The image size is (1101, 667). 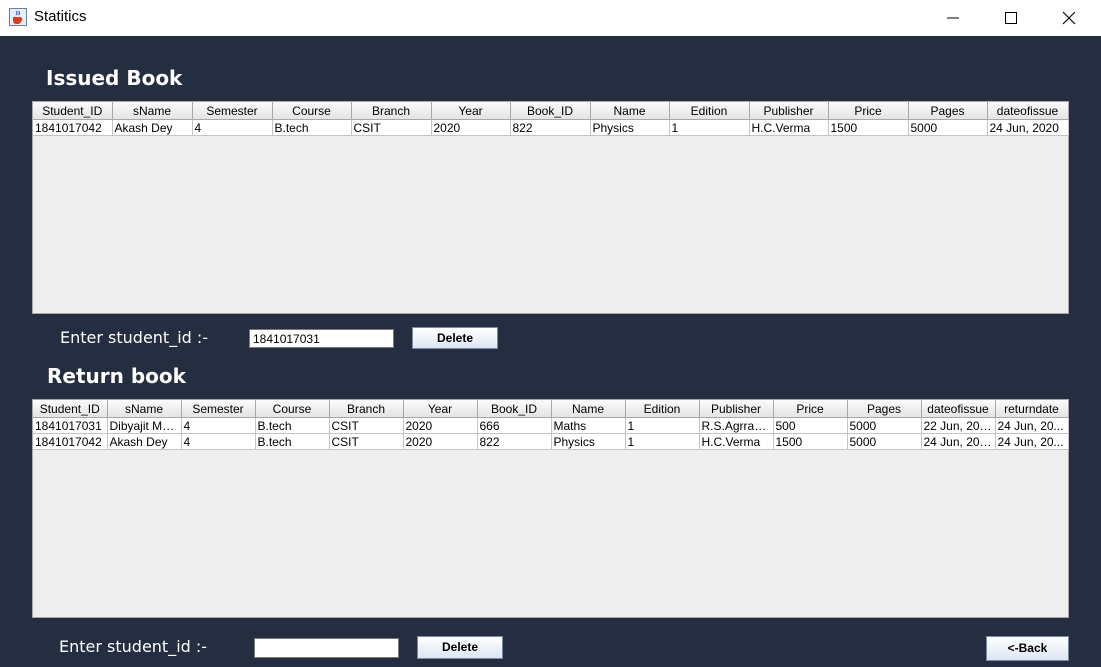 I want to click on table-cell: 1841017031, so click(x=70, y=425).